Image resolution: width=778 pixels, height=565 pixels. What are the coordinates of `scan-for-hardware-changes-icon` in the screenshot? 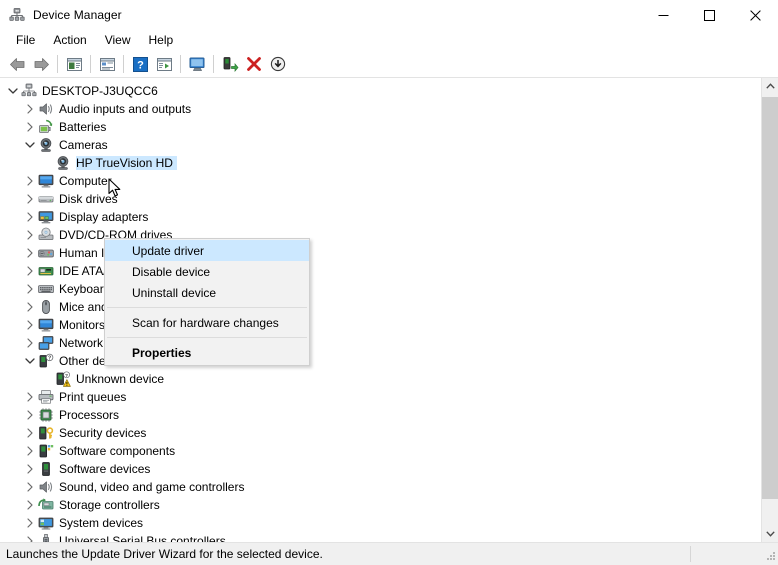 It's located at (197, 64).